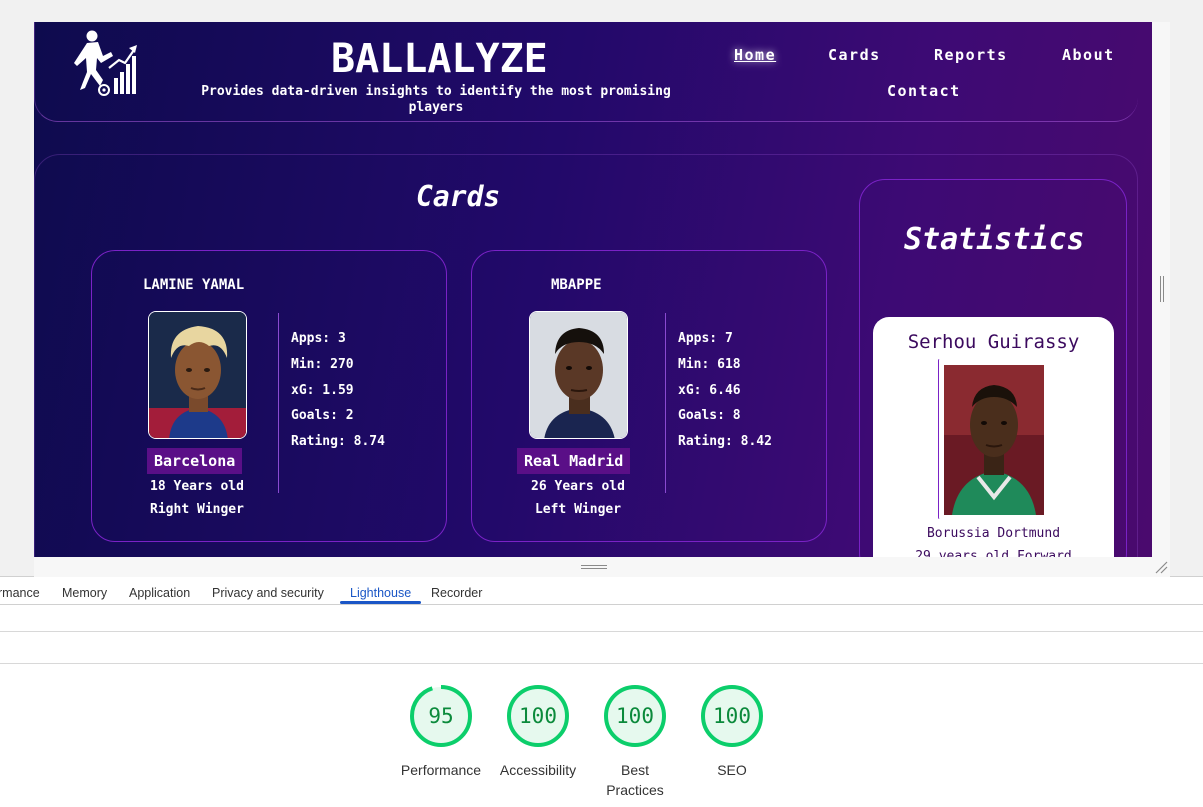 The height and width of the screenshot is (807, 1203). Describe the element at coordinates (20, 593) in the screenshot. I see `devtab-performance: rmance` at that location.